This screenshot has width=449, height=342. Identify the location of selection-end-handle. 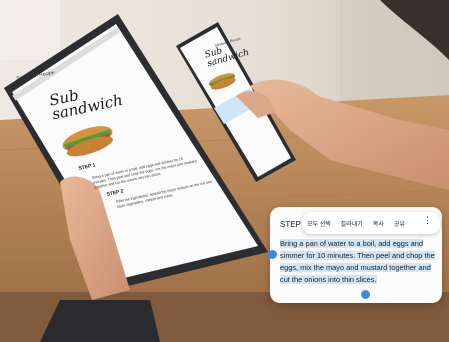
(365, 294).